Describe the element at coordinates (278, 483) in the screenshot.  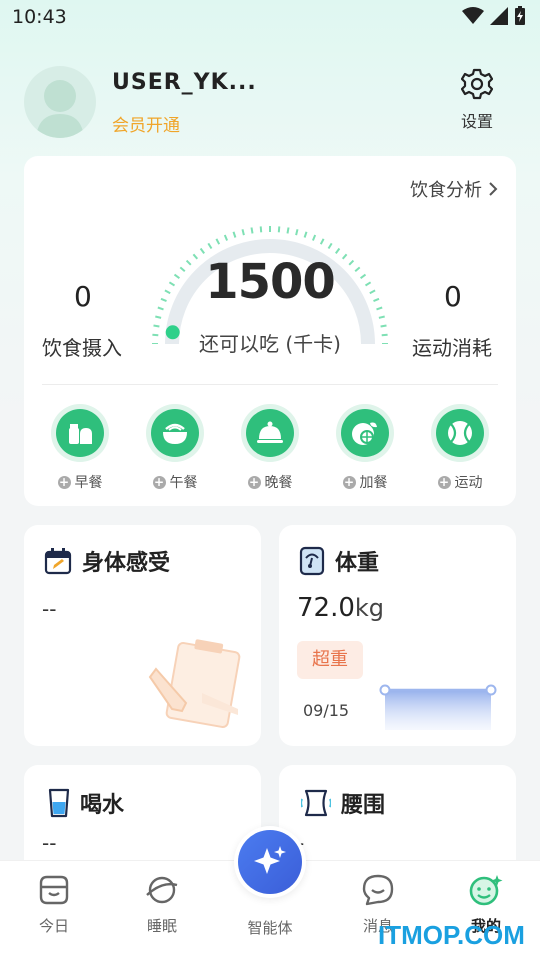
I see `meal-label: 晚餐` at that location.